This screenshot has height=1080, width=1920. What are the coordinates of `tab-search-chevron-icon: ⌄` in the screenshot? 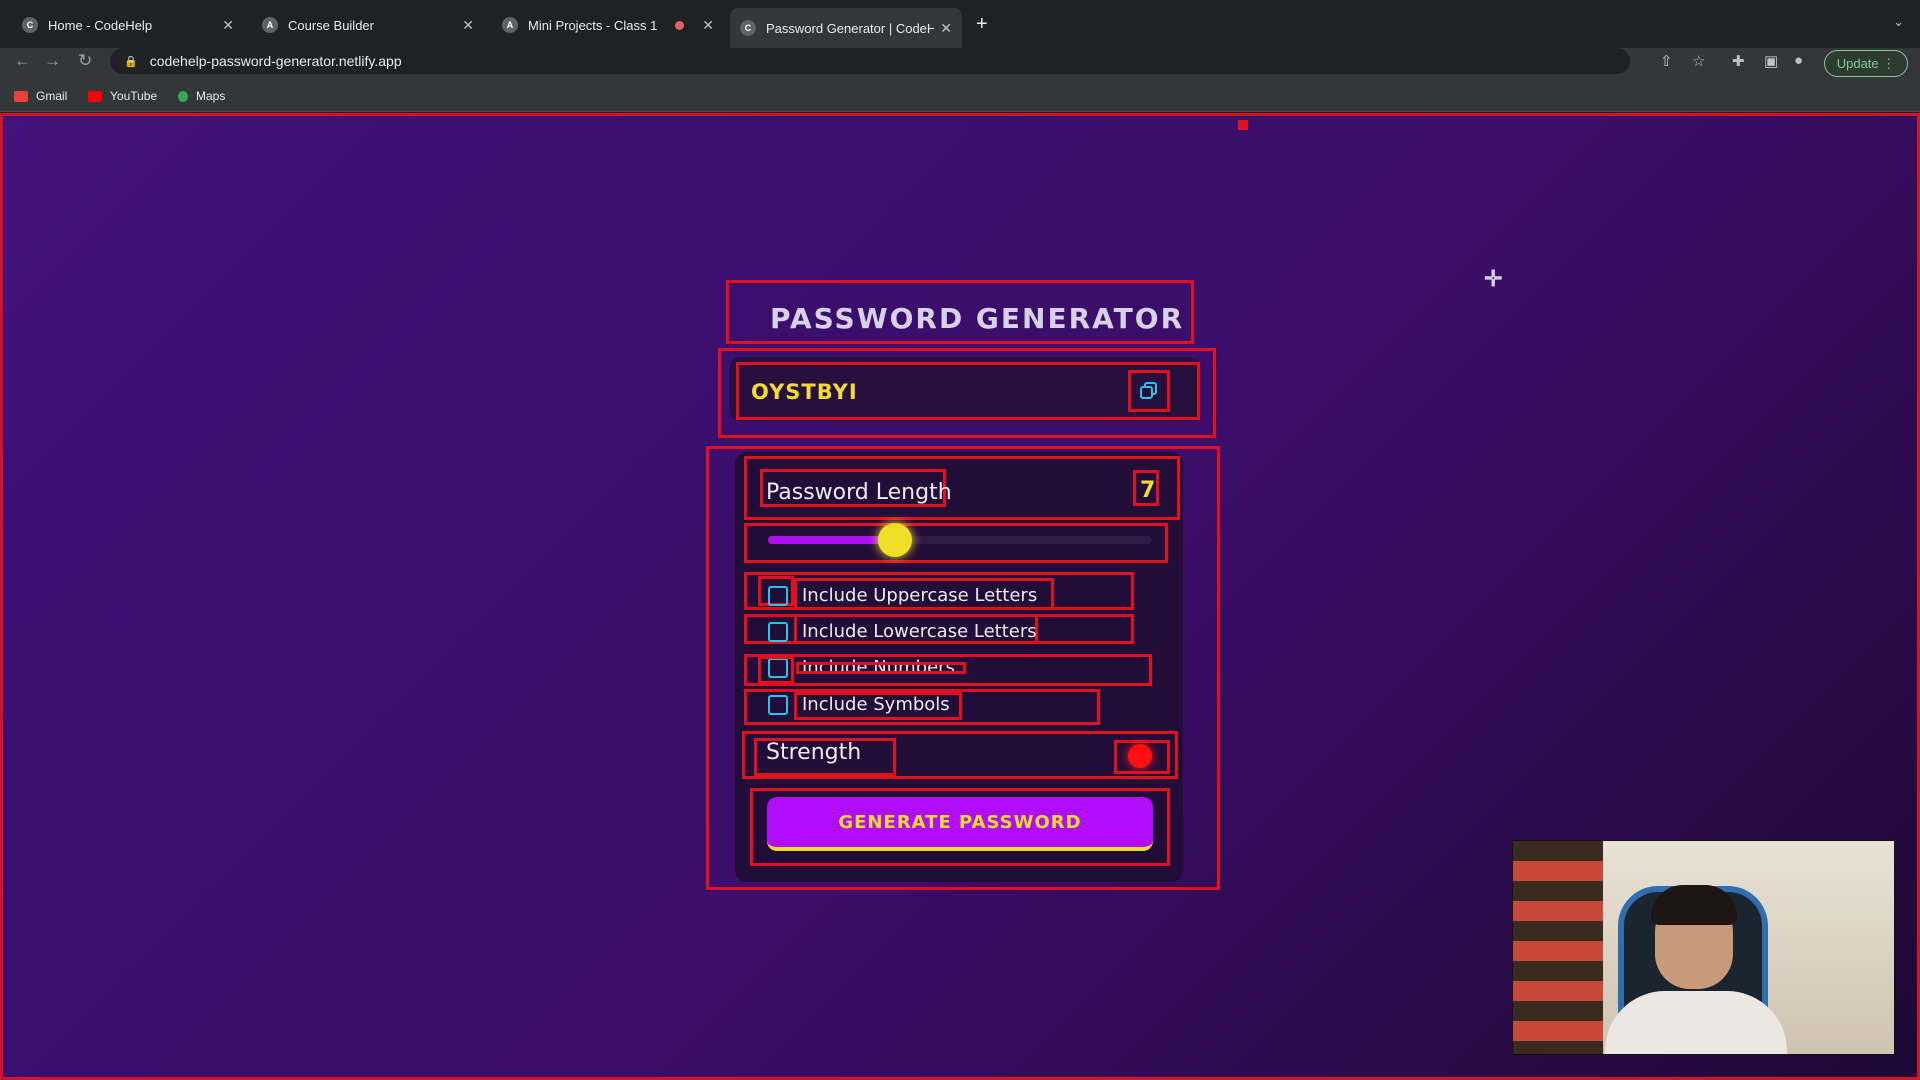 It's located at (1898, 22).